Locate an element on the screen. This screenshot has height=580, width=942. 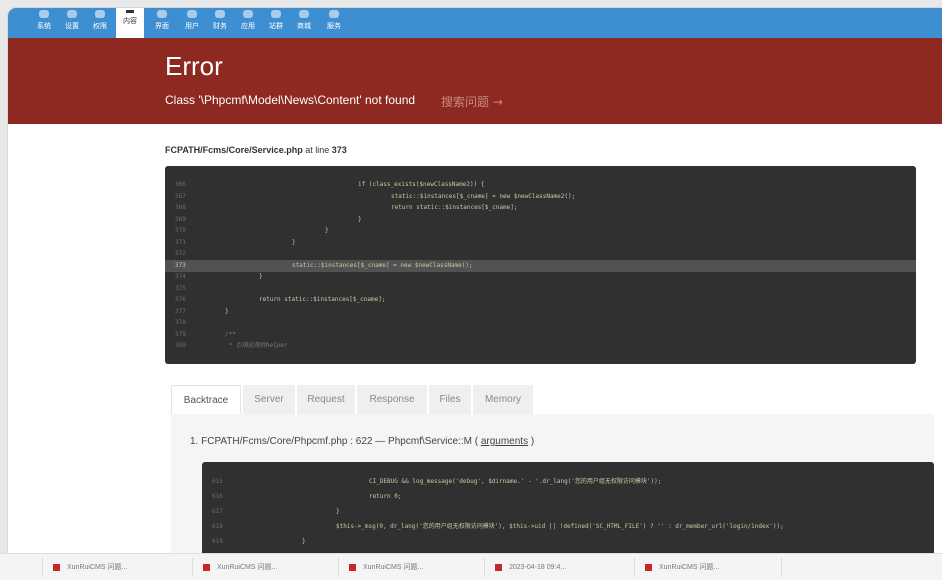
code-line: 619} is located at coordinates (568, 542).